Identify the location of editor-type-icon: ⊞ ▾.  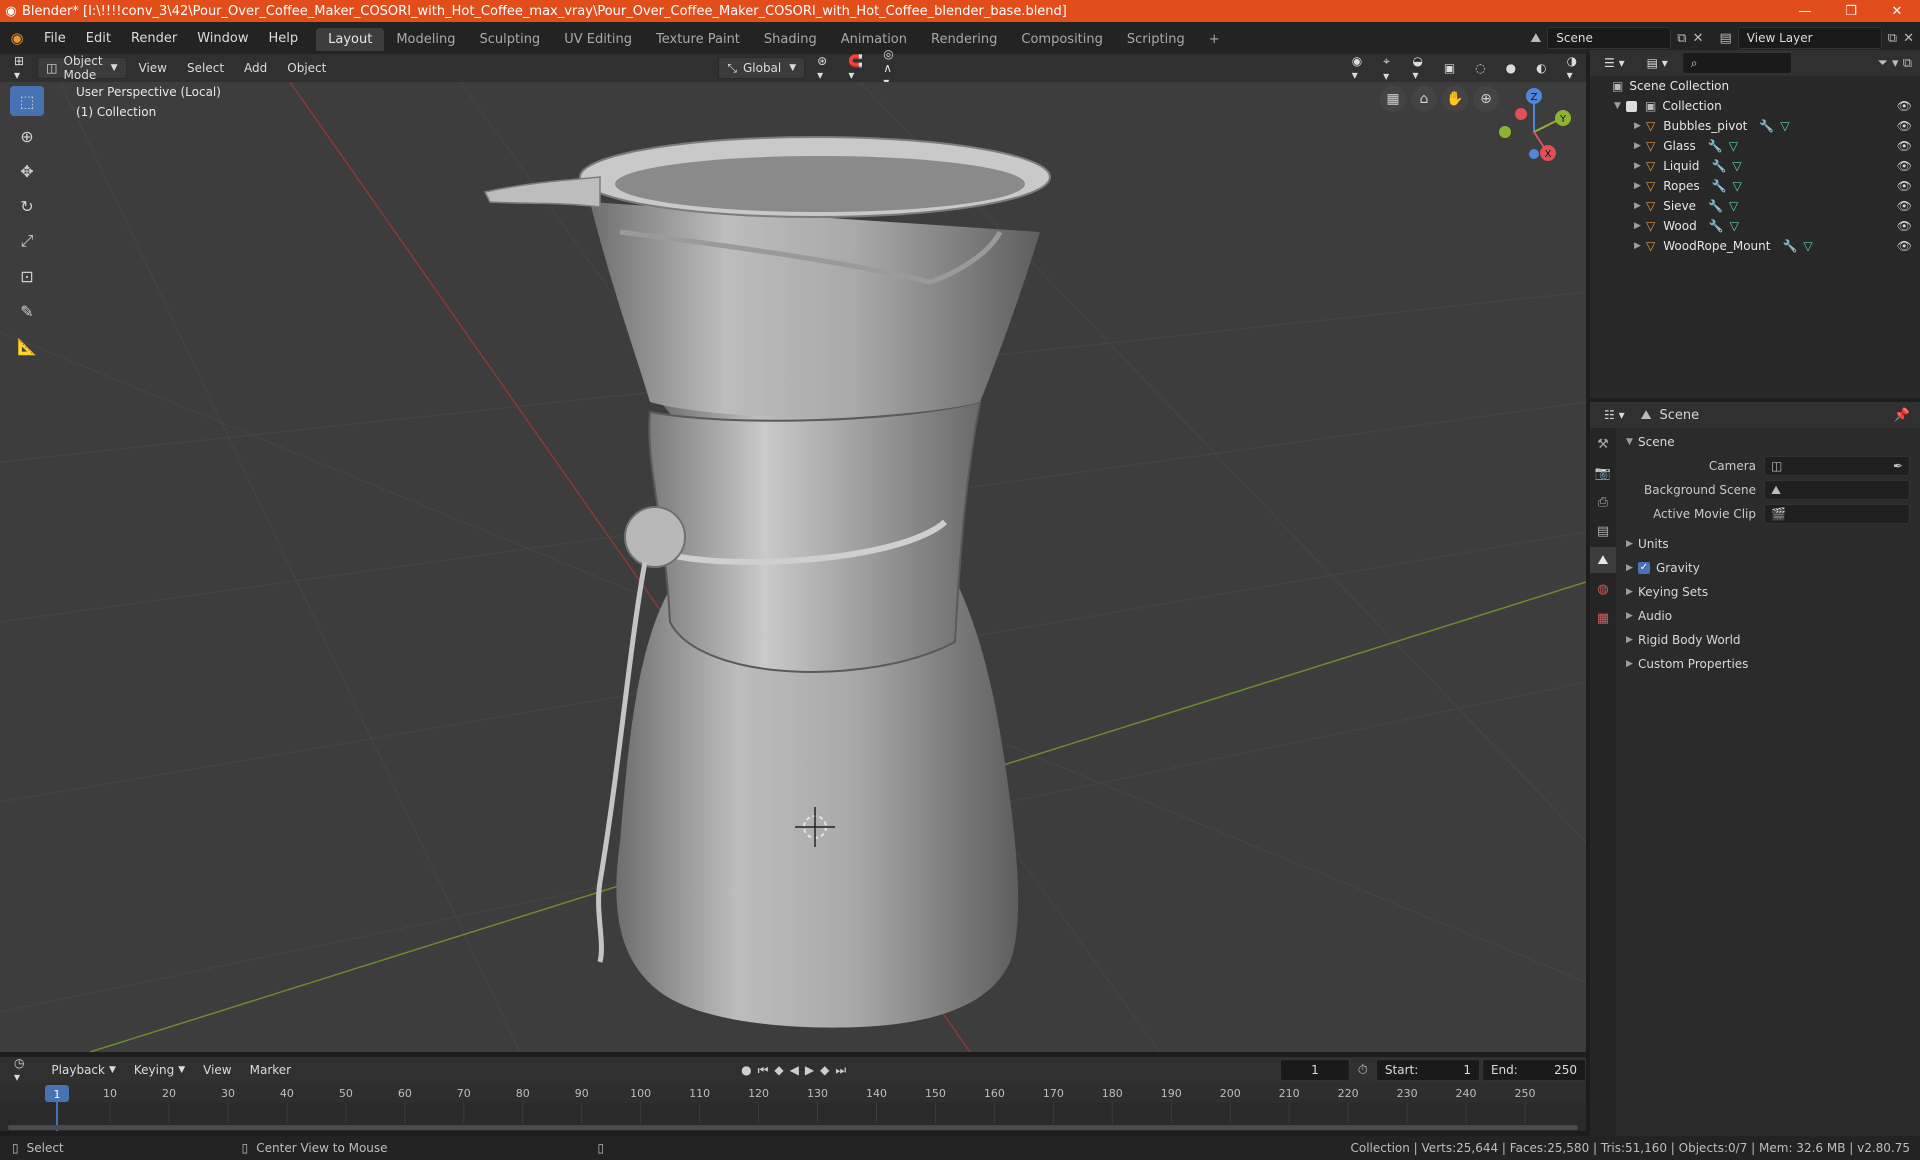
(19, 68).